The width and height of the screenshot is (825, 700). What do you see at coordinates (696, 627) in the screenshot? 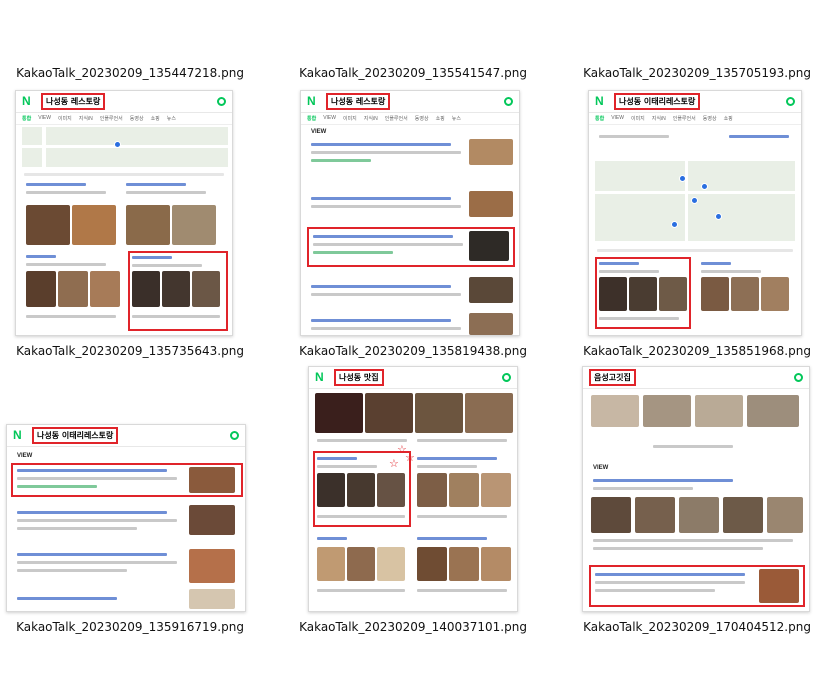
I see `file-name: KakaoTalk_20230209_170404512.png` at bounding box center [696, 627].